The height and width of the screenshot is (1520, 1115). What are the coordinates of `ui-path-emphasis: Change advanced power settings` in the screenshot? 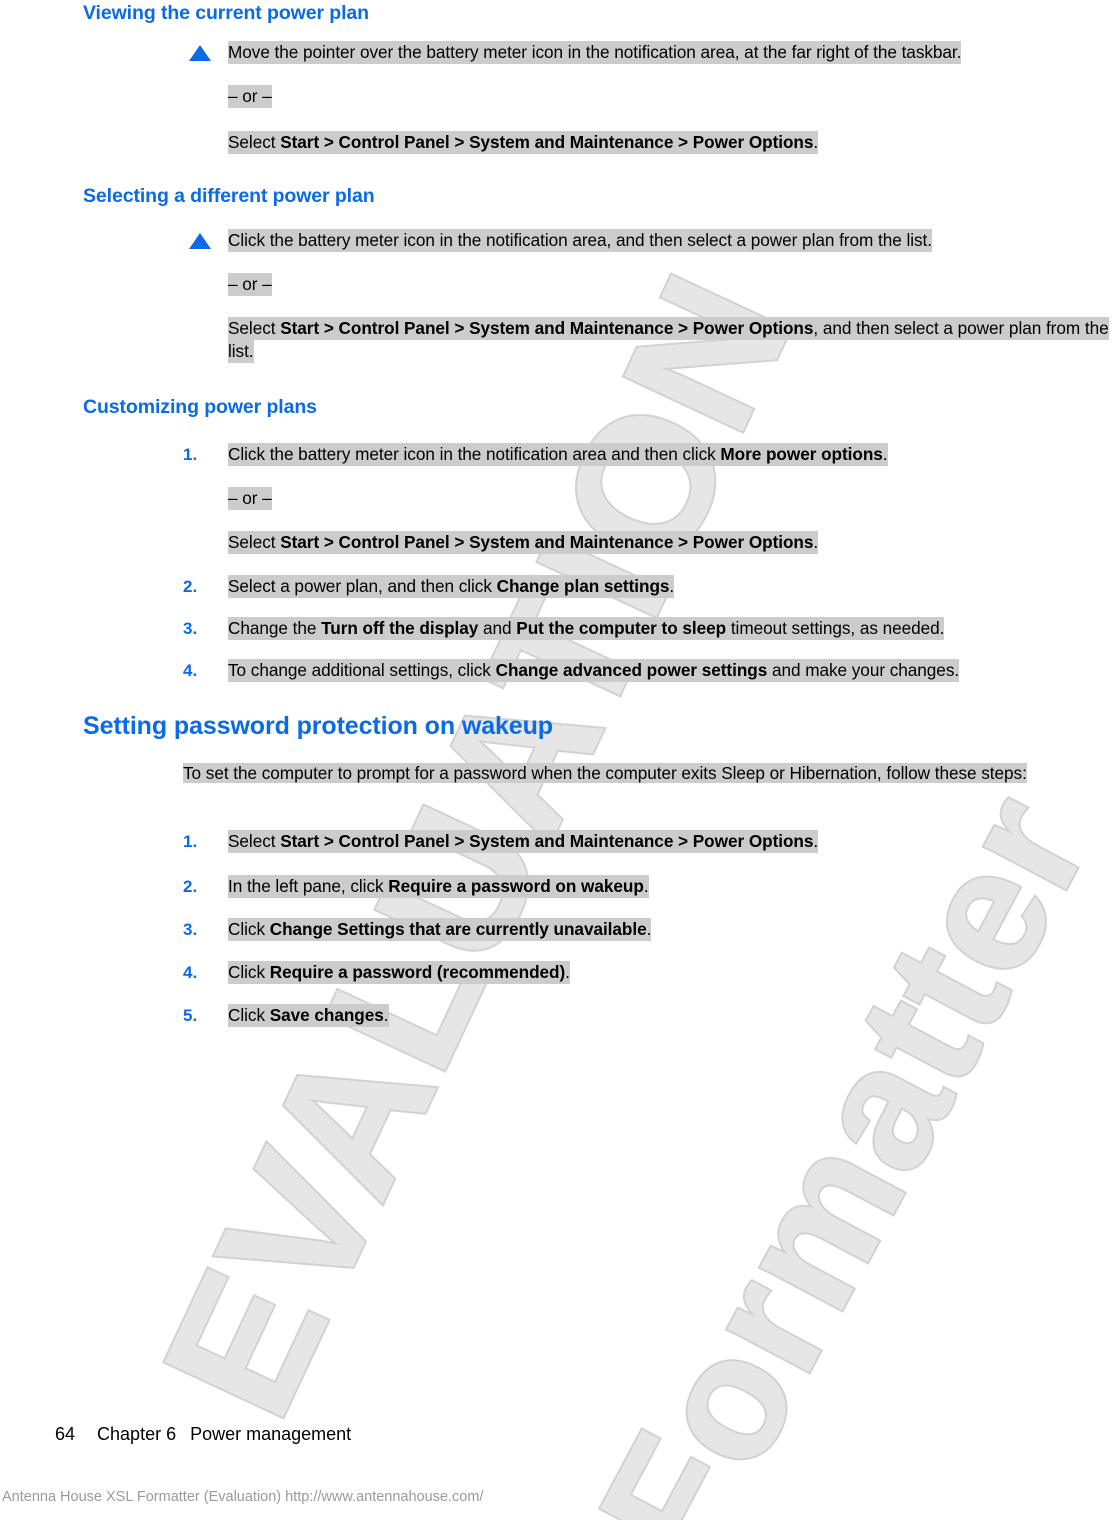 It's located at (631, 670).